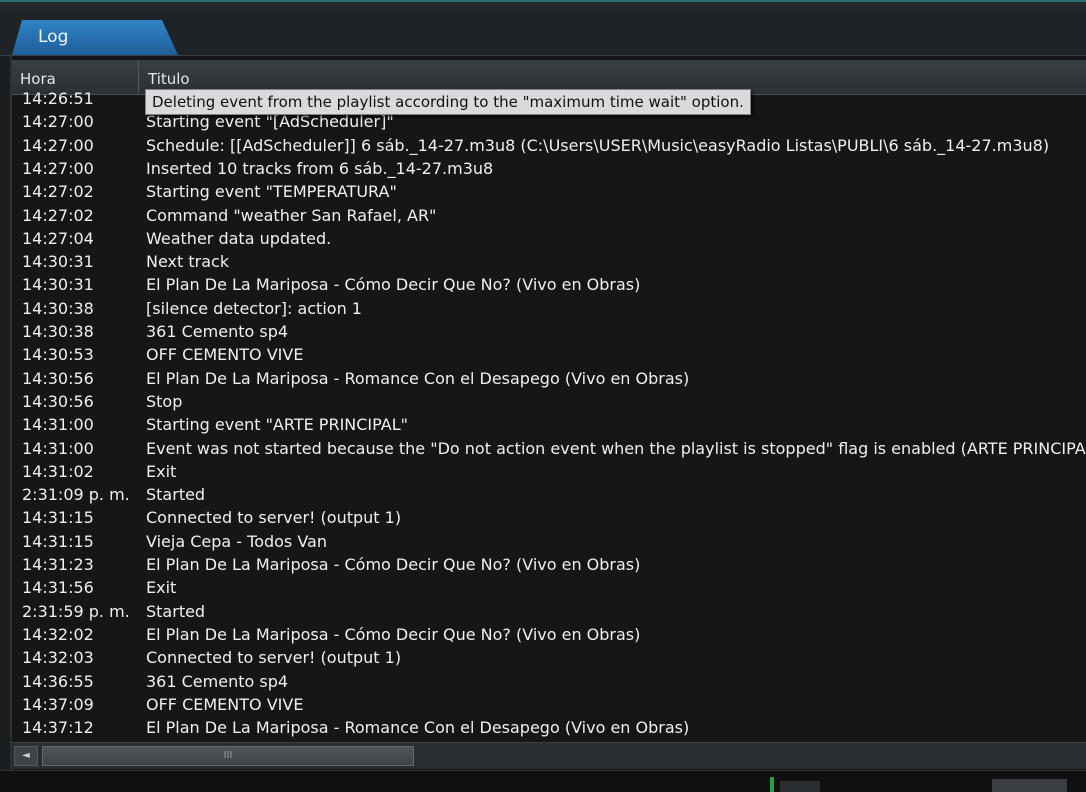 The image size is (1086, 792). Describe the element at coordinates (549, 517) in the screenshot. I see `log-row: 14:31:15 Connected to server! (output 1)` at that location.